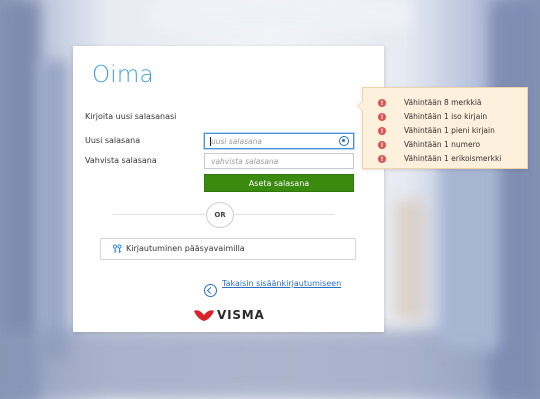  Describe the element at coordinates (442, 144) in the screenshot. I see `requirement-text: Vähintään 1 numero` at that location.